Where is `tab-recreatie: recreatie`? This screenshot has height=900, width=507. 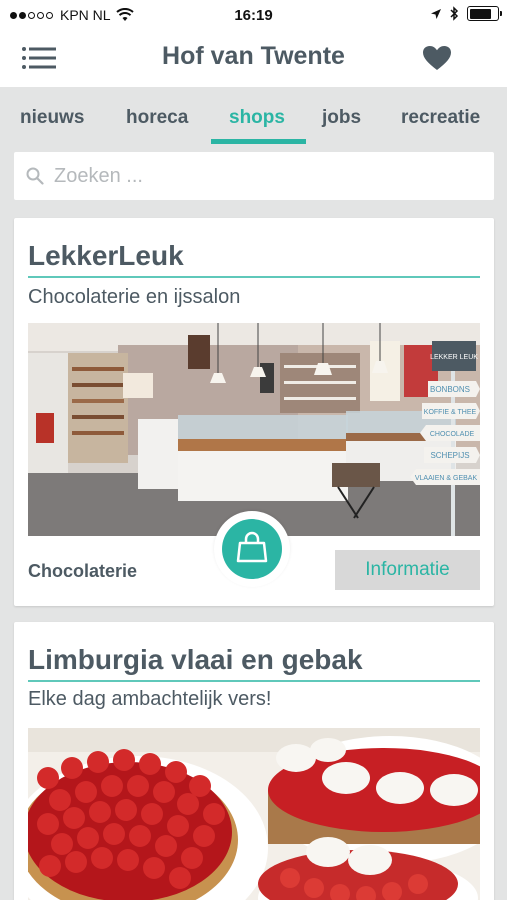 tab-recreatie: recreatie is located at coordinates (440, 118).